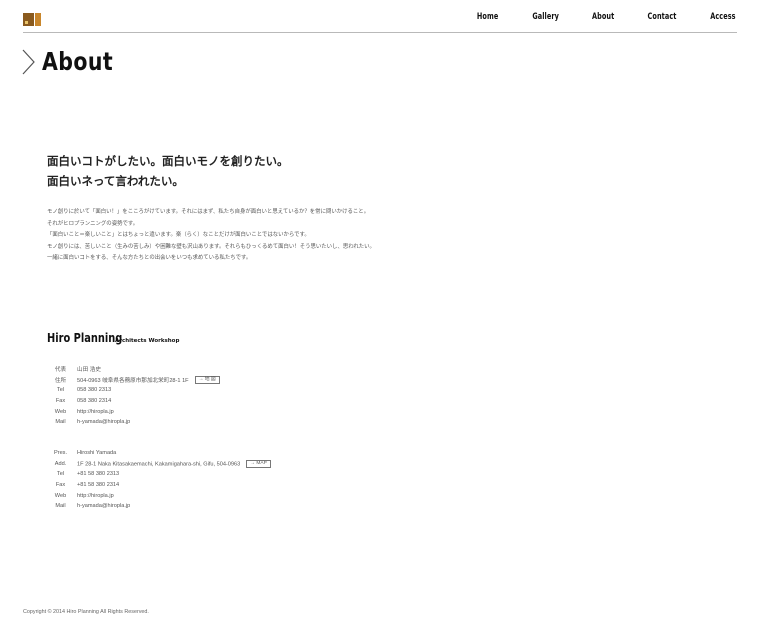  Describe the element at coordinates (157, 453) in the screenshot. I see `info-row: Pres. Hiroshi Yamada` at that location.